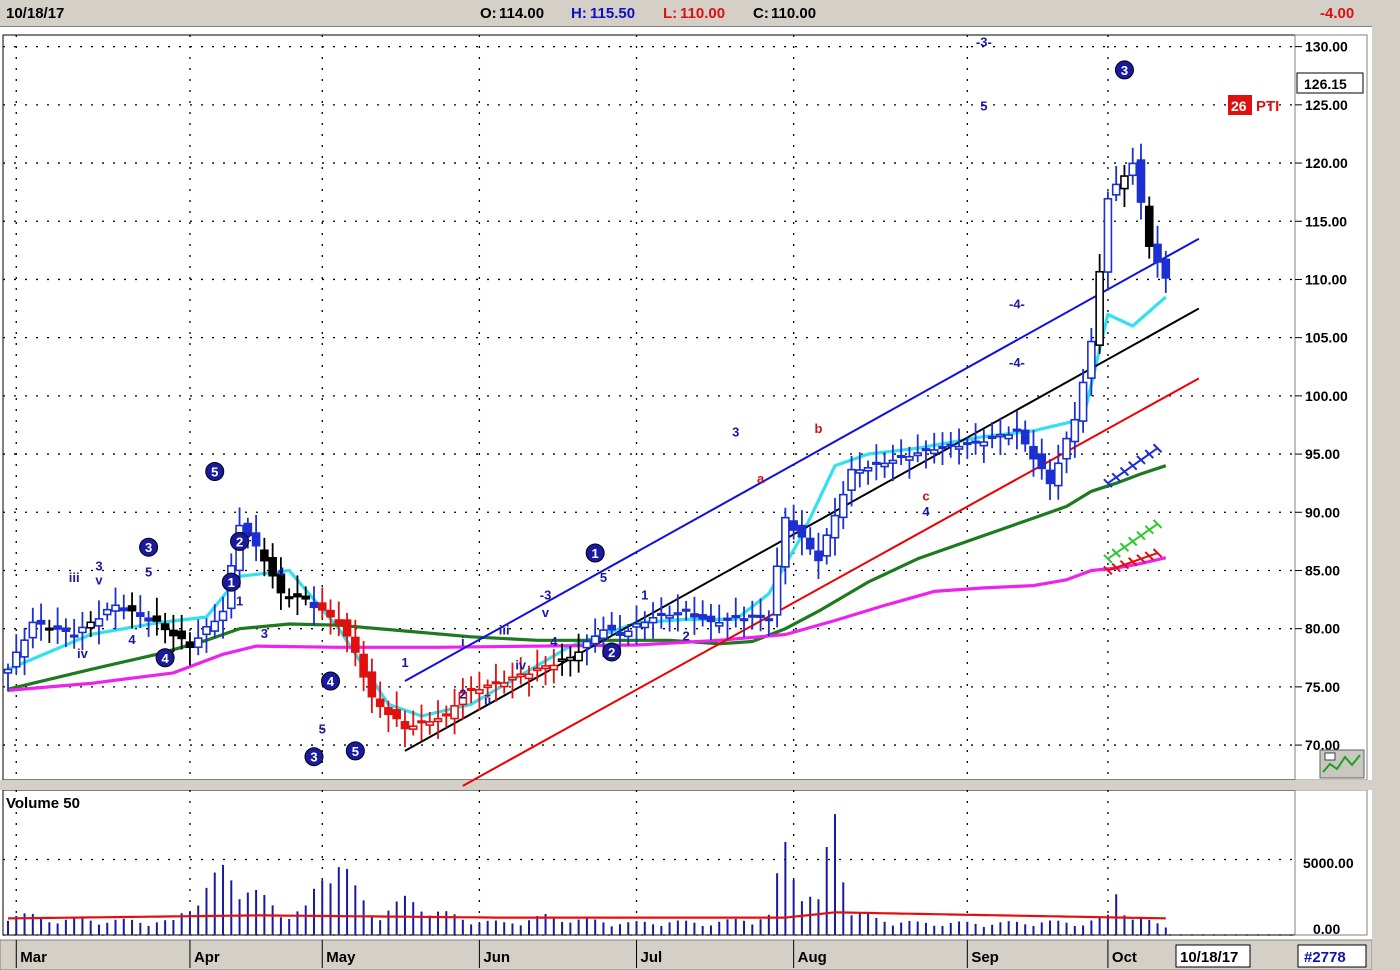  Describe the element at coordinates (1322, 629) in the screenshot. I see `y-tick-label: 80.00` at that location.